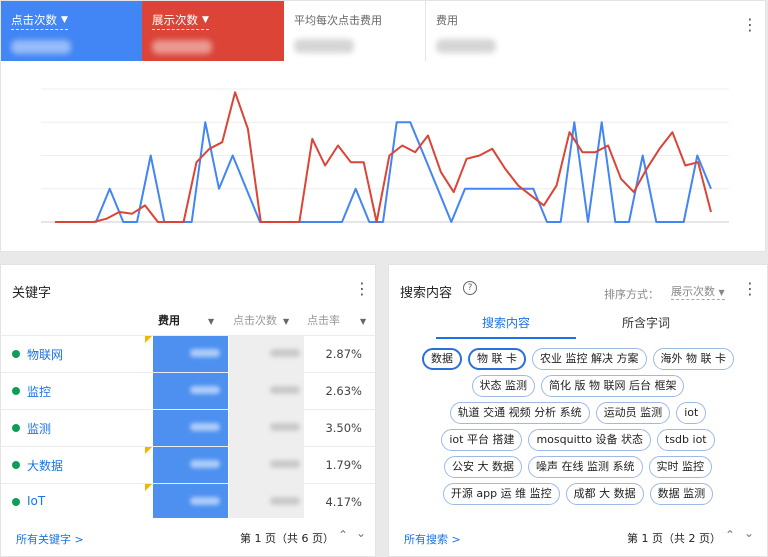  I want to click on all-keywords-link: 所有关键字 >, so click(50, 539).